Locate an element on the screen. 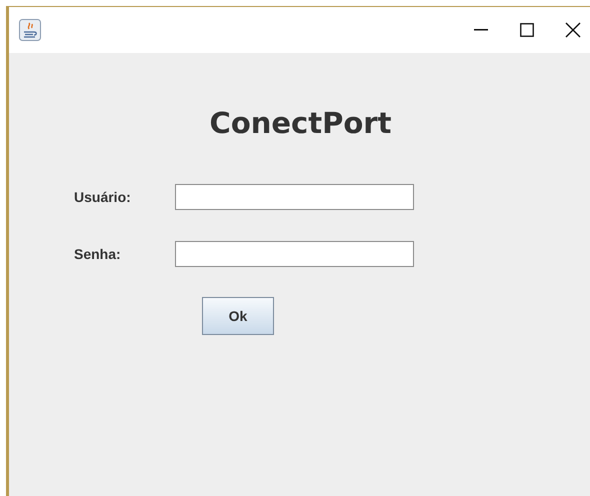 This screenshot has width=590, height=496. field-label: Senha: is located at coordinates (97, 254).